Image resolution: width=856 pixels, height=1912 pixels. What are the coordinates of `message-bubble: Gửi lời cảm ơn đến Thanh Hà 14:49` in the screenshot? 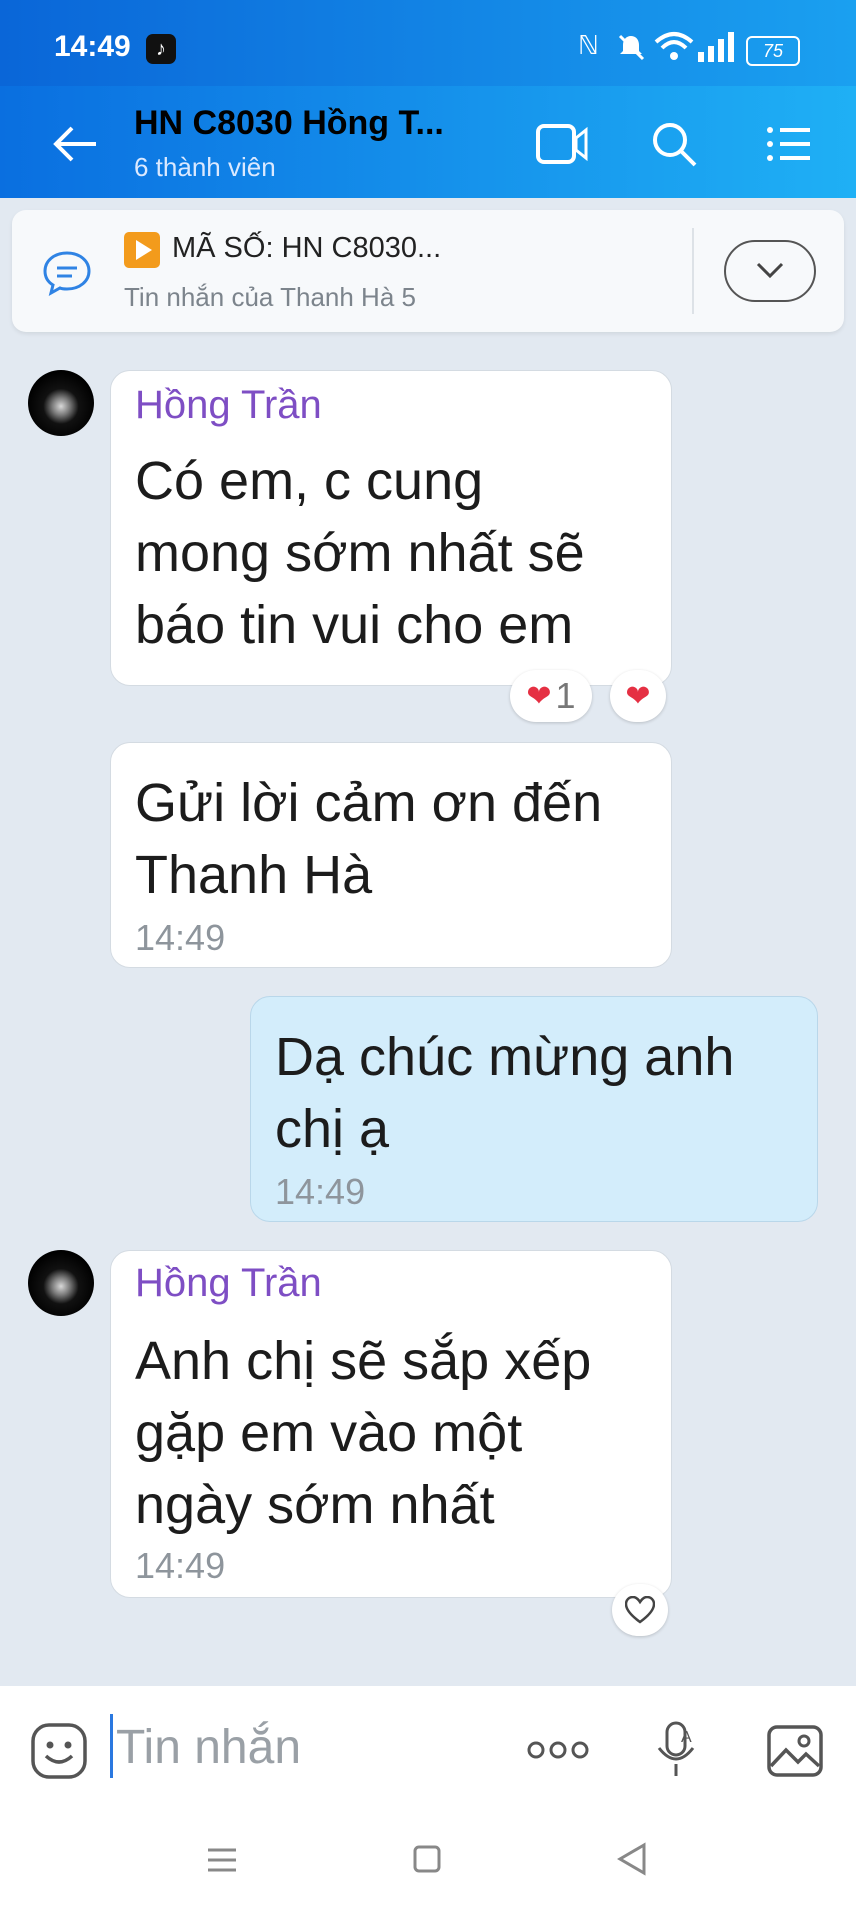 It's located at (391, 855).